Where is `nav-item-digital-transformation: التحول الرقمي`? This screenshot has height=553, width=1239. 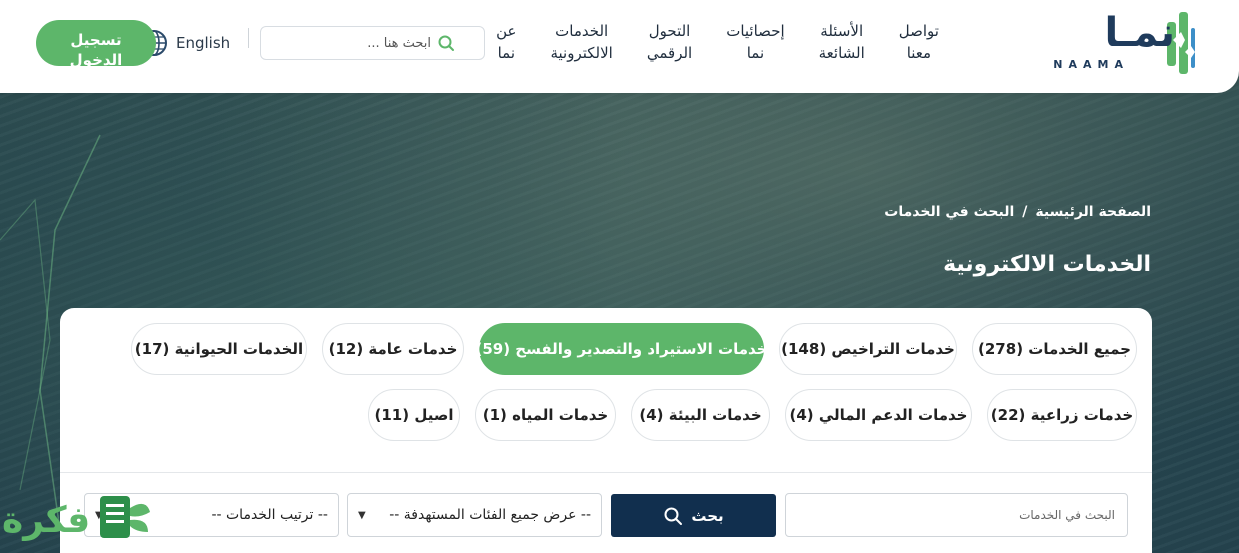 nav-item-digital-transformation: التحول الرقمي is located at coordinates (669, 42).